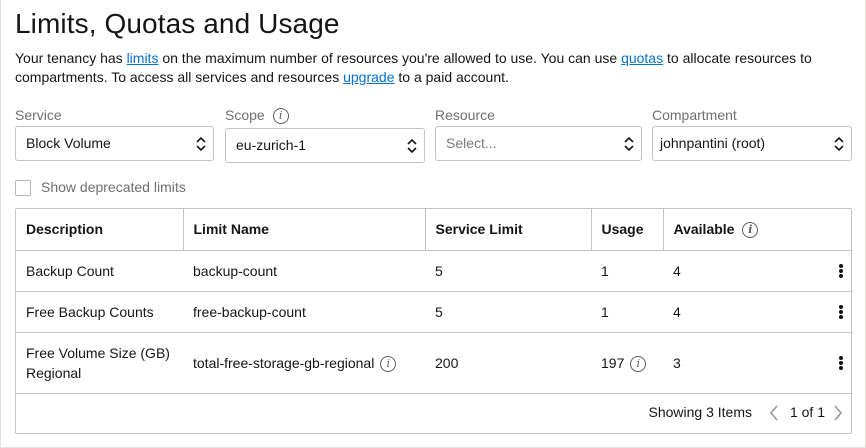  What do you see at coordinates (508, 363) in the screenshot?
I see `cell-service-limit: 200` at bounding box center [508, 363].